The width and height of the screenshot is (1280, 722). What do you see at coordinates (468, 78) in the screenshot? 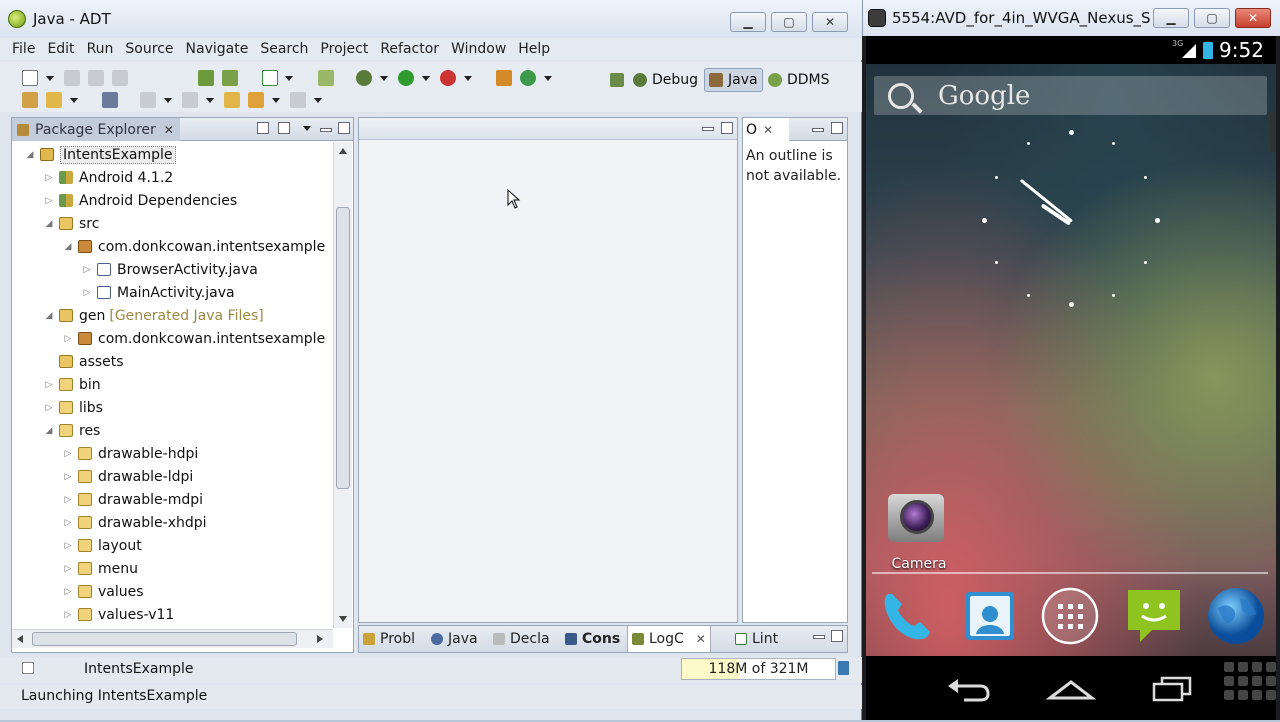
I see `external-tools-dropdown-icon` at bounding box center [468, 78].